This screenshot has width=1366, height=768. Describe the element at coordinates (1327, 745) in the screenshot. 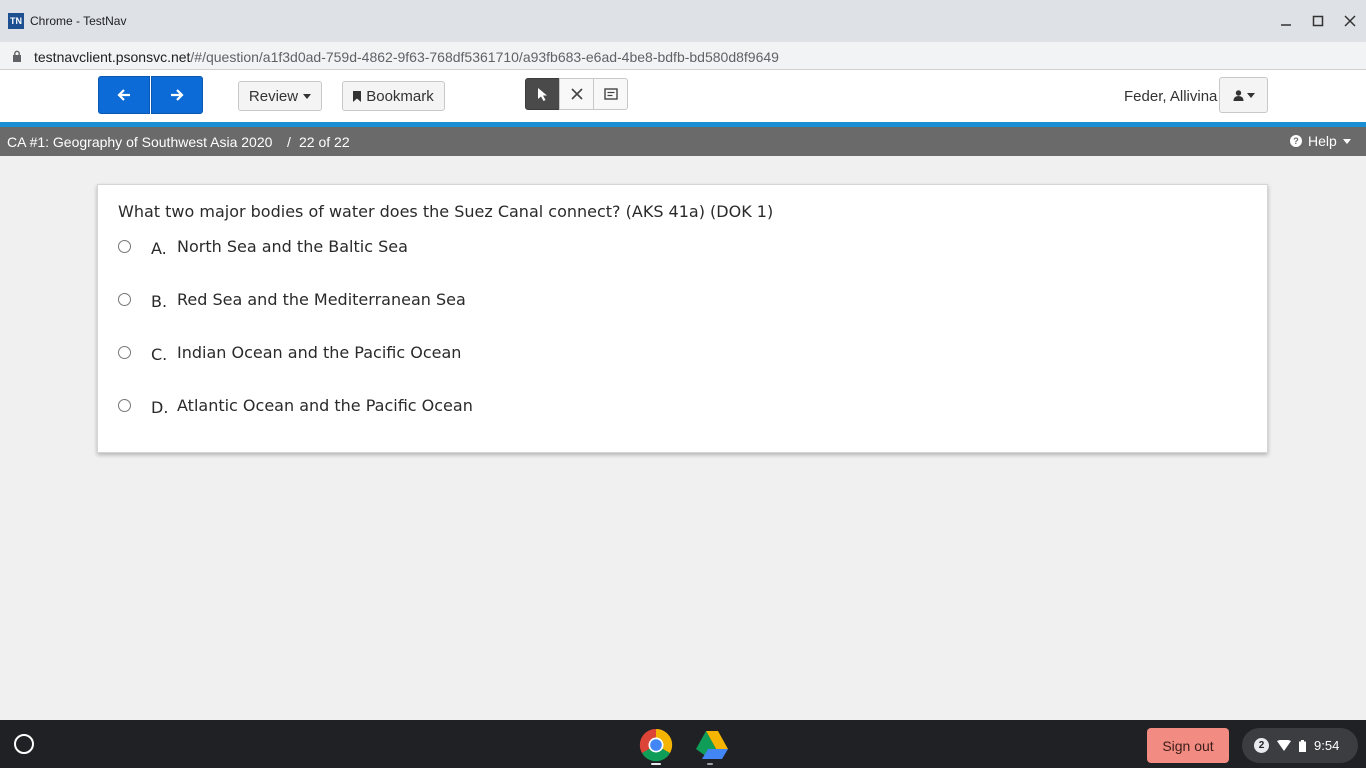

I see `clock: 9:54` at that location.